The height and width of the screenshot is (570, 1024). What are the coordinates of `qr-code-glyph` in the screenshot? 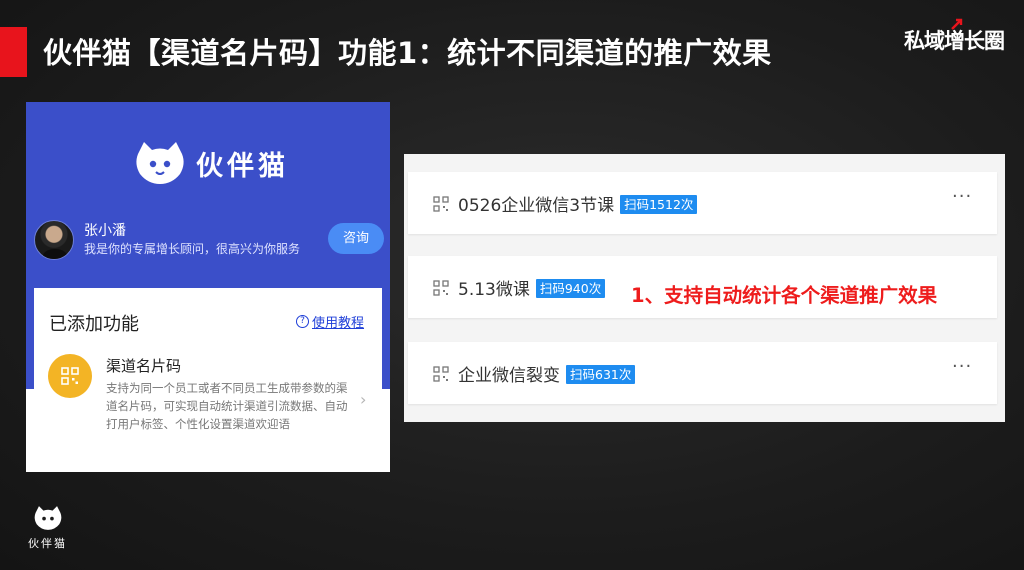 It's located at (70, 376).